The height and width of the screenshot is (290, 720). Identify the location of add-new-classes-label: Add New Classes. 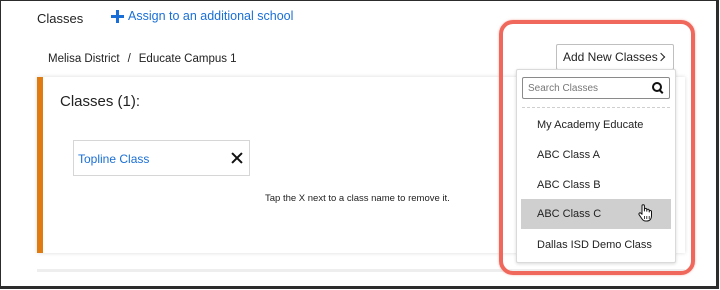
(610, 57).